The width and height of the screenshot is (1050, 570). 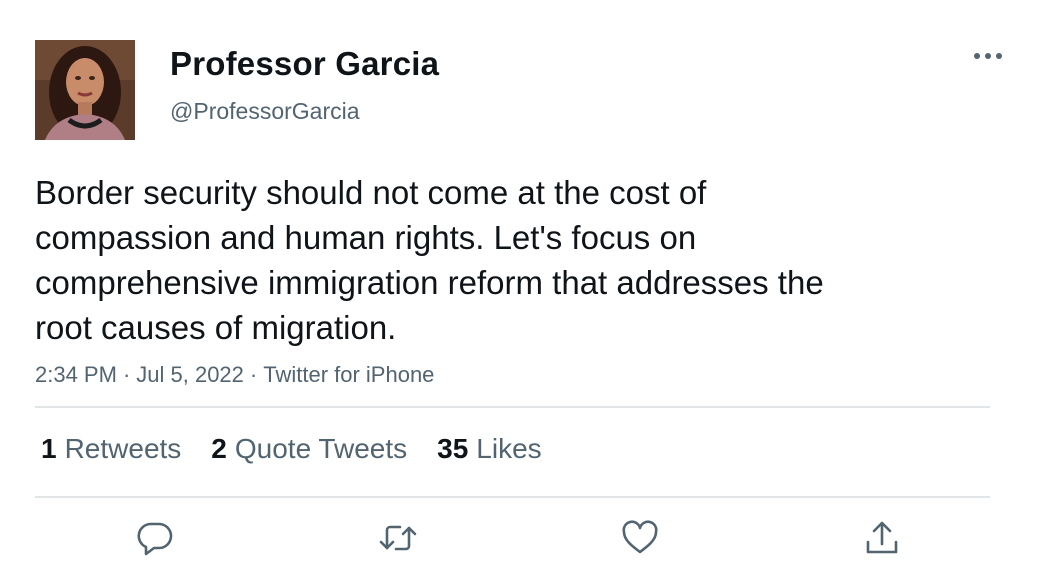 I want to click on likes-count: 35, so click(x=453, y=448).